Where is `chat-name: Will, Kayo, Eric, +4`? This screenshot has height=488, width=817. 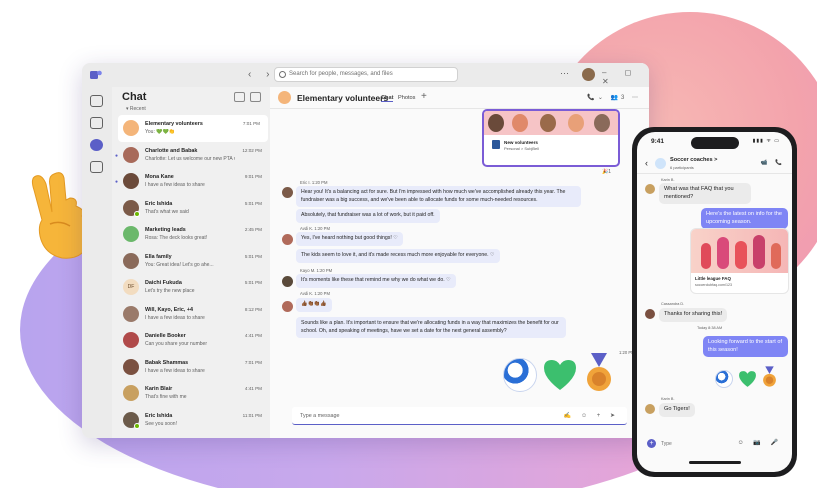 chat-name: Will, Kayo, Eric, +4 is located at coordinates (169, 309).